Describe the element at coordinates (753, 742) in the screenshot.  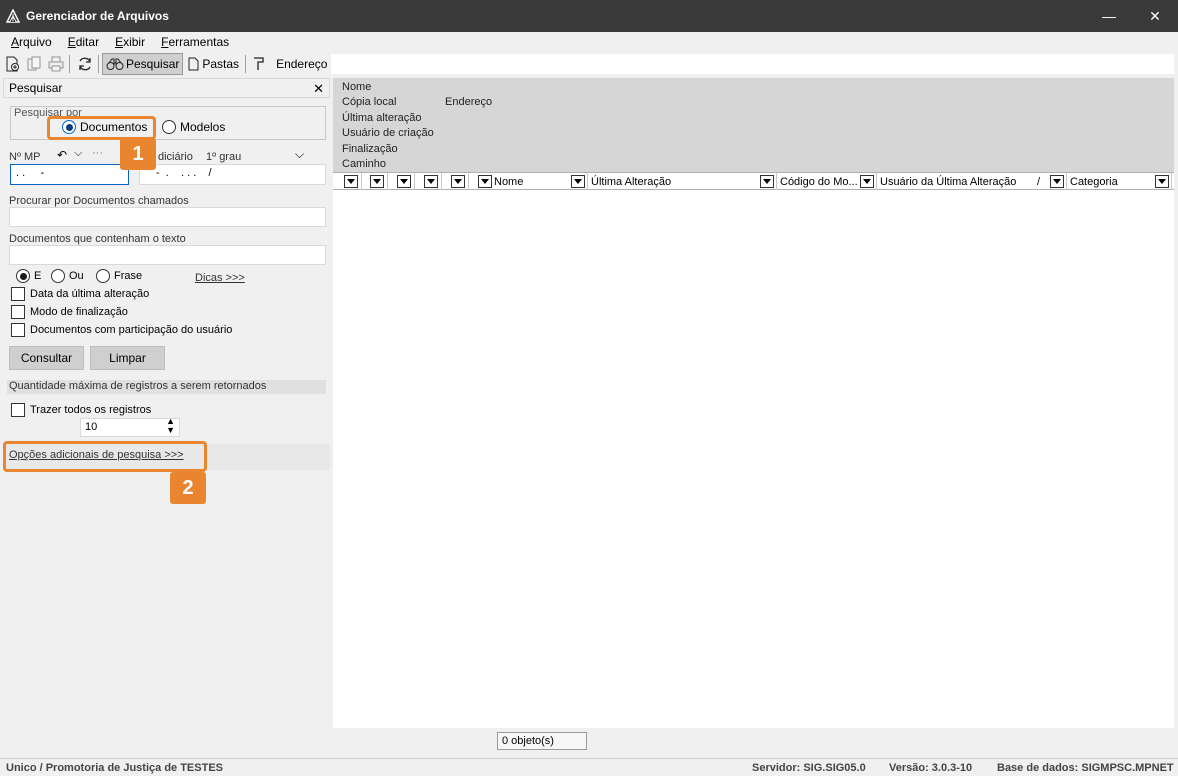
I see `results-grid-footer: 0 objeto(s)` at that location.